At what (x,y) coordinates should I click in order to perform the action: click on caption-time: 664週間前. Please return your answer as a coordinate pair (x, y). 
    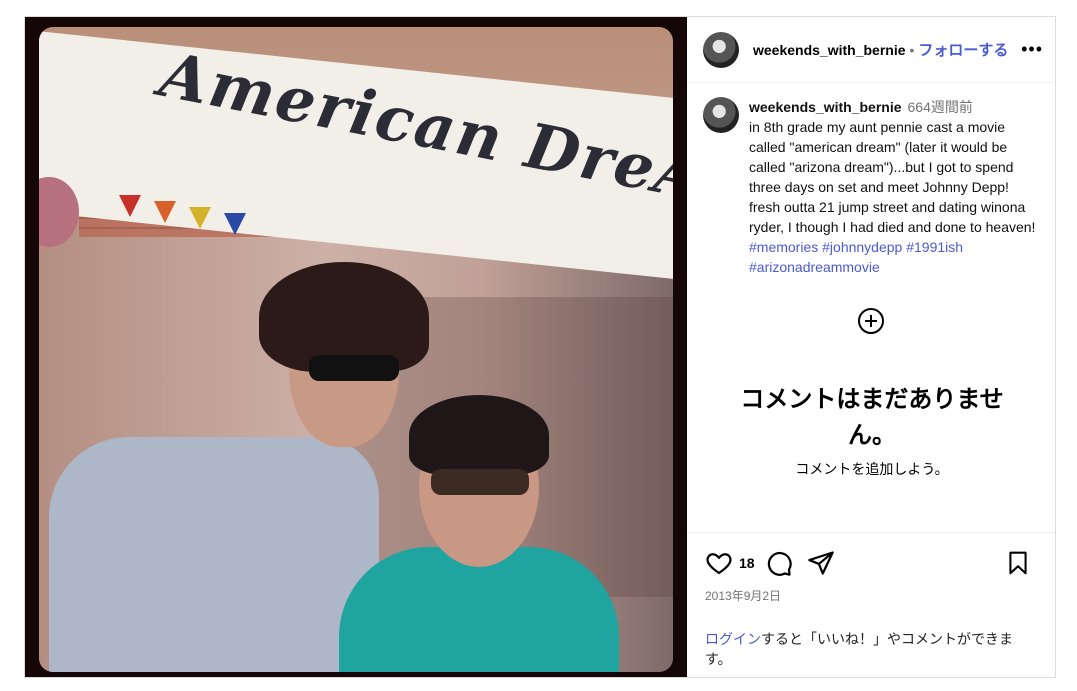
    Looking at the image, I should click on (940, 107).